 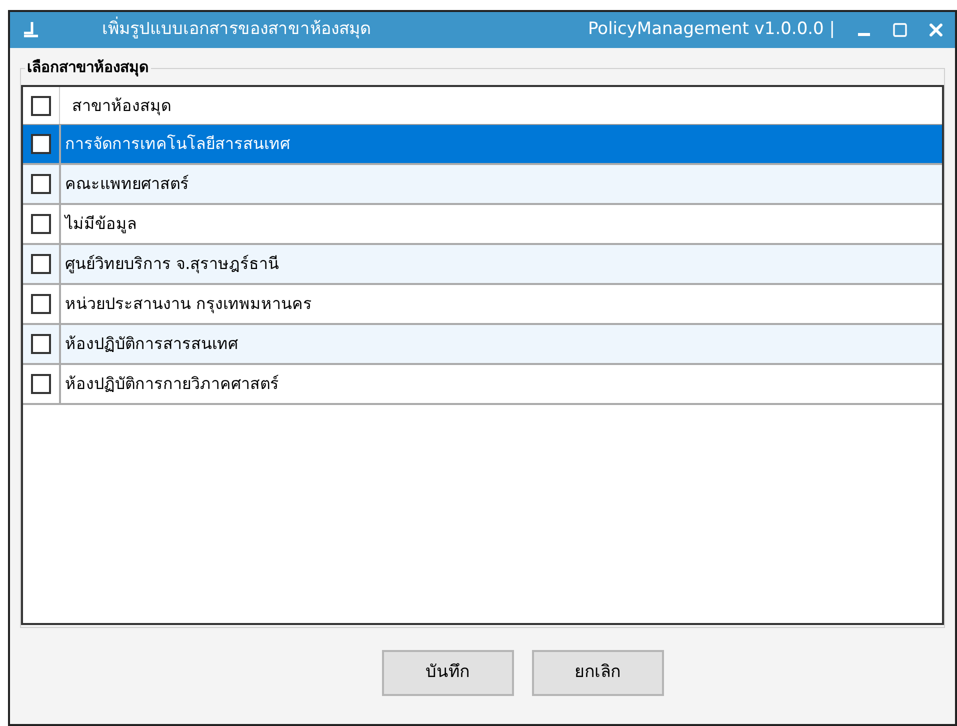 I want to click on window-title: เพิ่มรูปแบบเอกสารของสาขาห้องสมุด, so click(x=236, y=30).